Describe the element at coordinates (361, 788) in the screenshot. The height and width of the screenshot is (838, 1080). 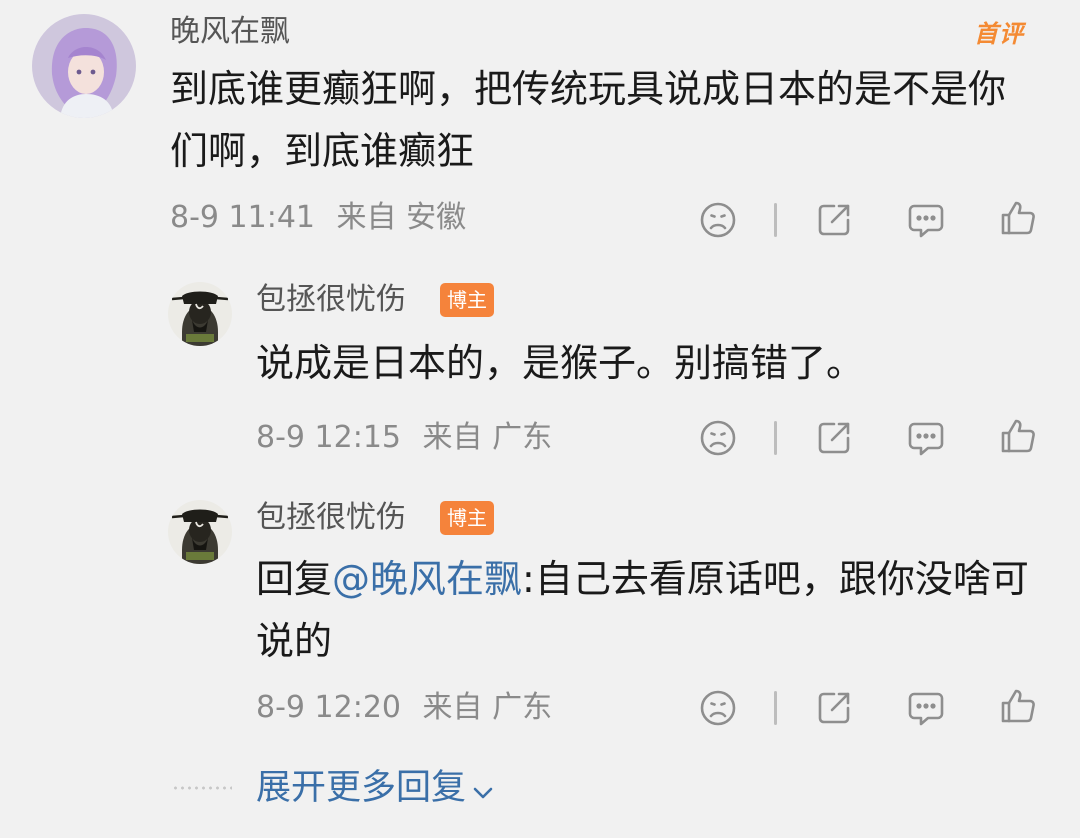
I see `expand-label: 展开更多回复` at that location.